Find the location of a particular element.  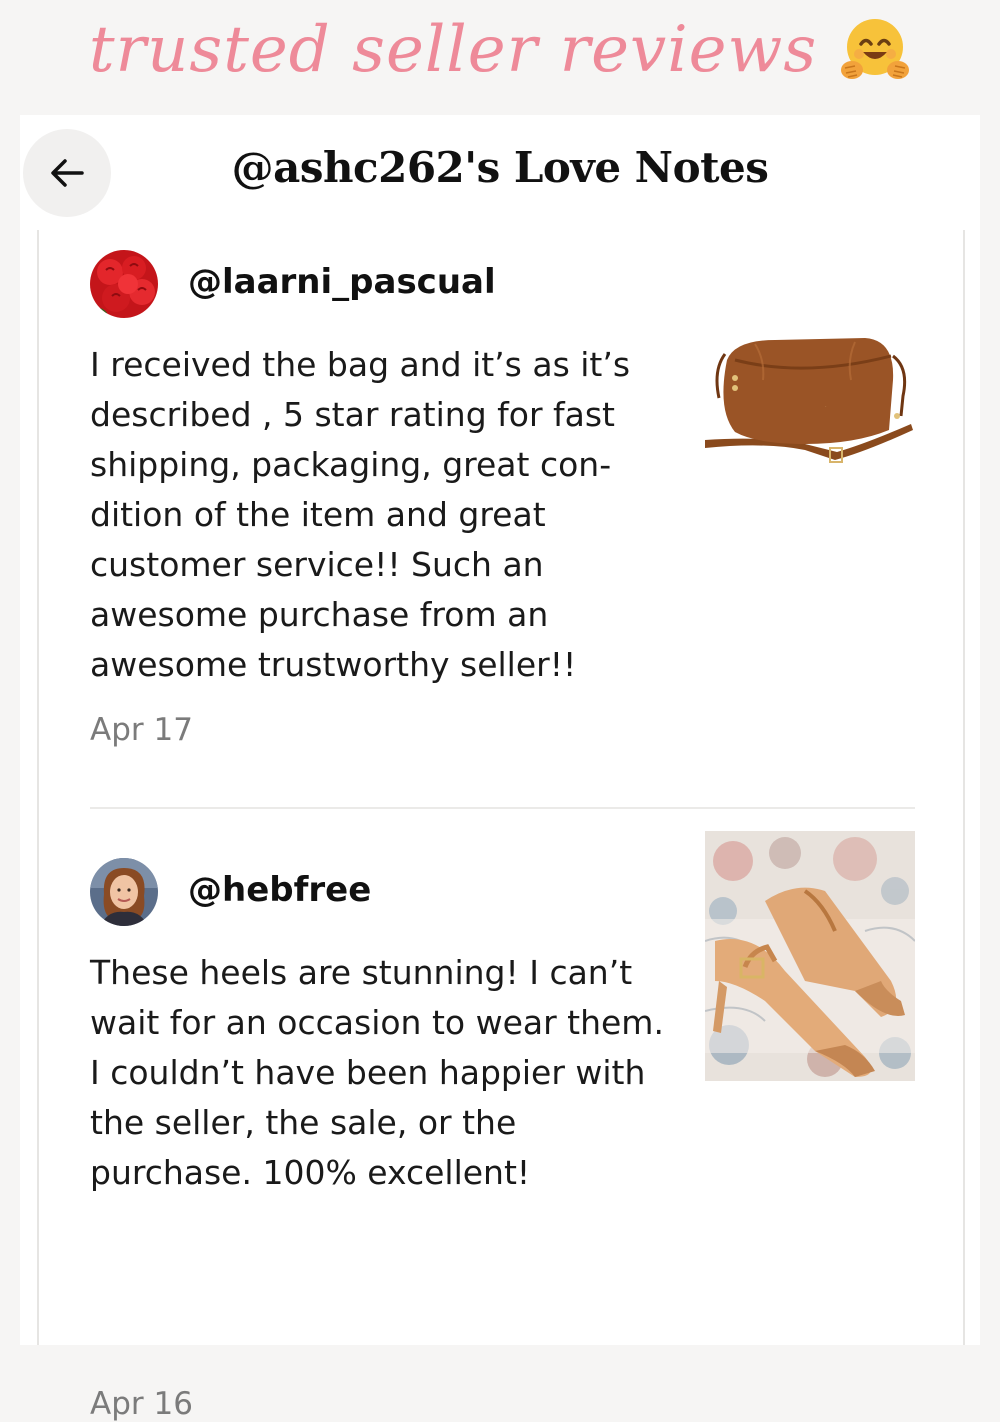

hugging-face-emoji-icon is located at coordinates (875, 48).